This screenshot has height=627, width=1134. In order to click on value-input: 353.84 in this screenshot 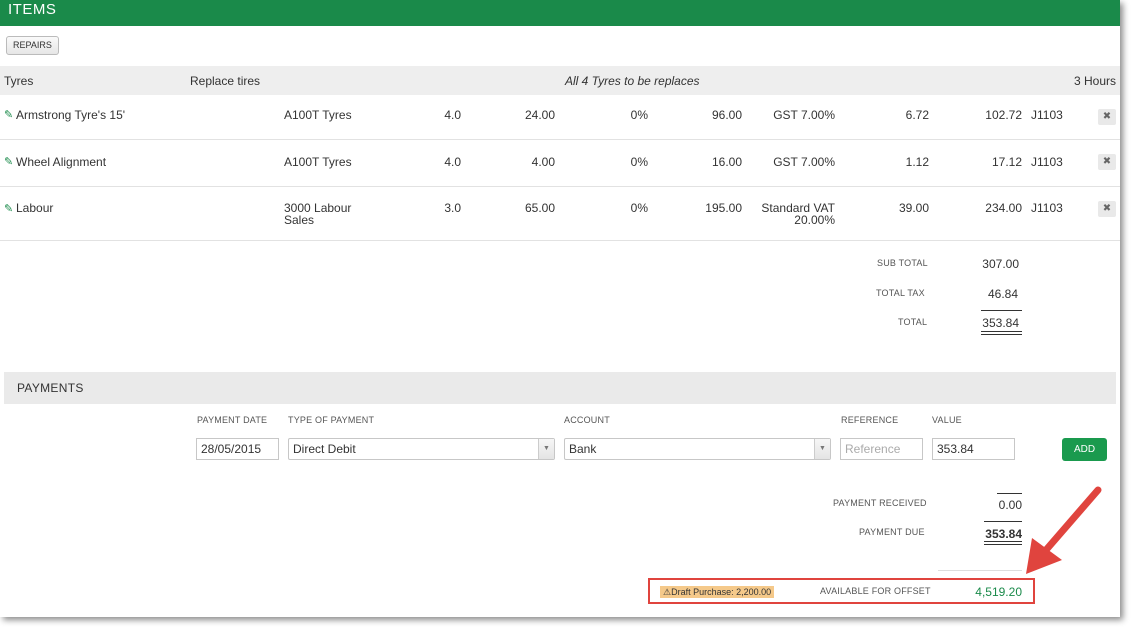, I will do `click(973, 449)`.